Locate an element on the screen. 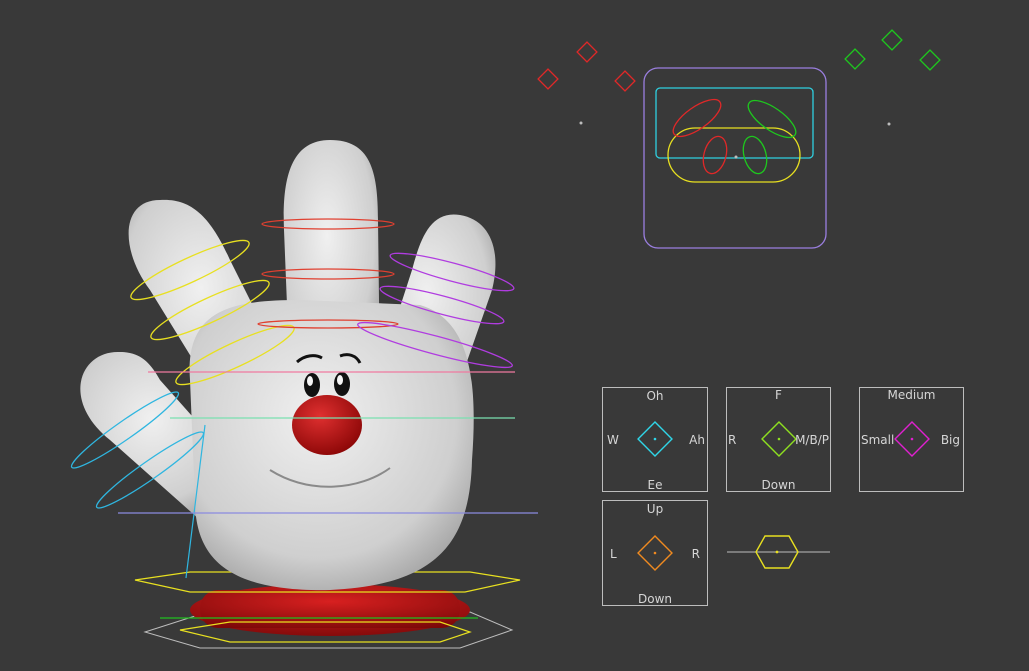 The image size is (1029, 671). direction-panel: Up L R Down is located at coordinates (655, 553).